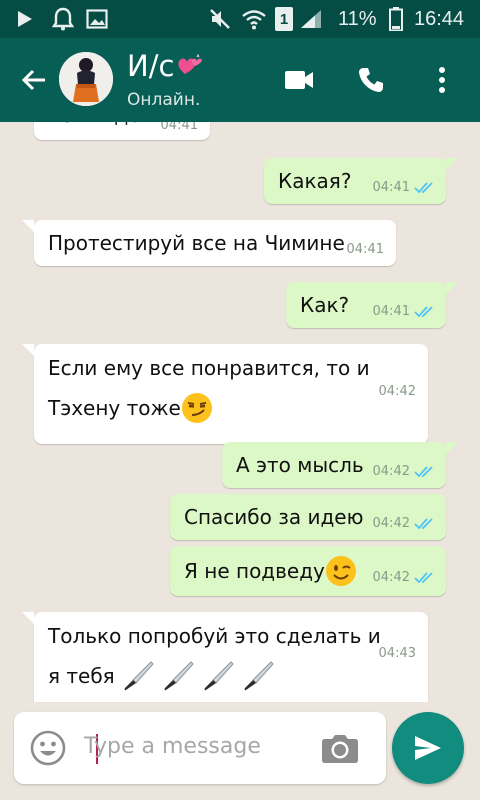 This screenshot has width=480, height=800. I want to click on back-button, so click(34, 80).